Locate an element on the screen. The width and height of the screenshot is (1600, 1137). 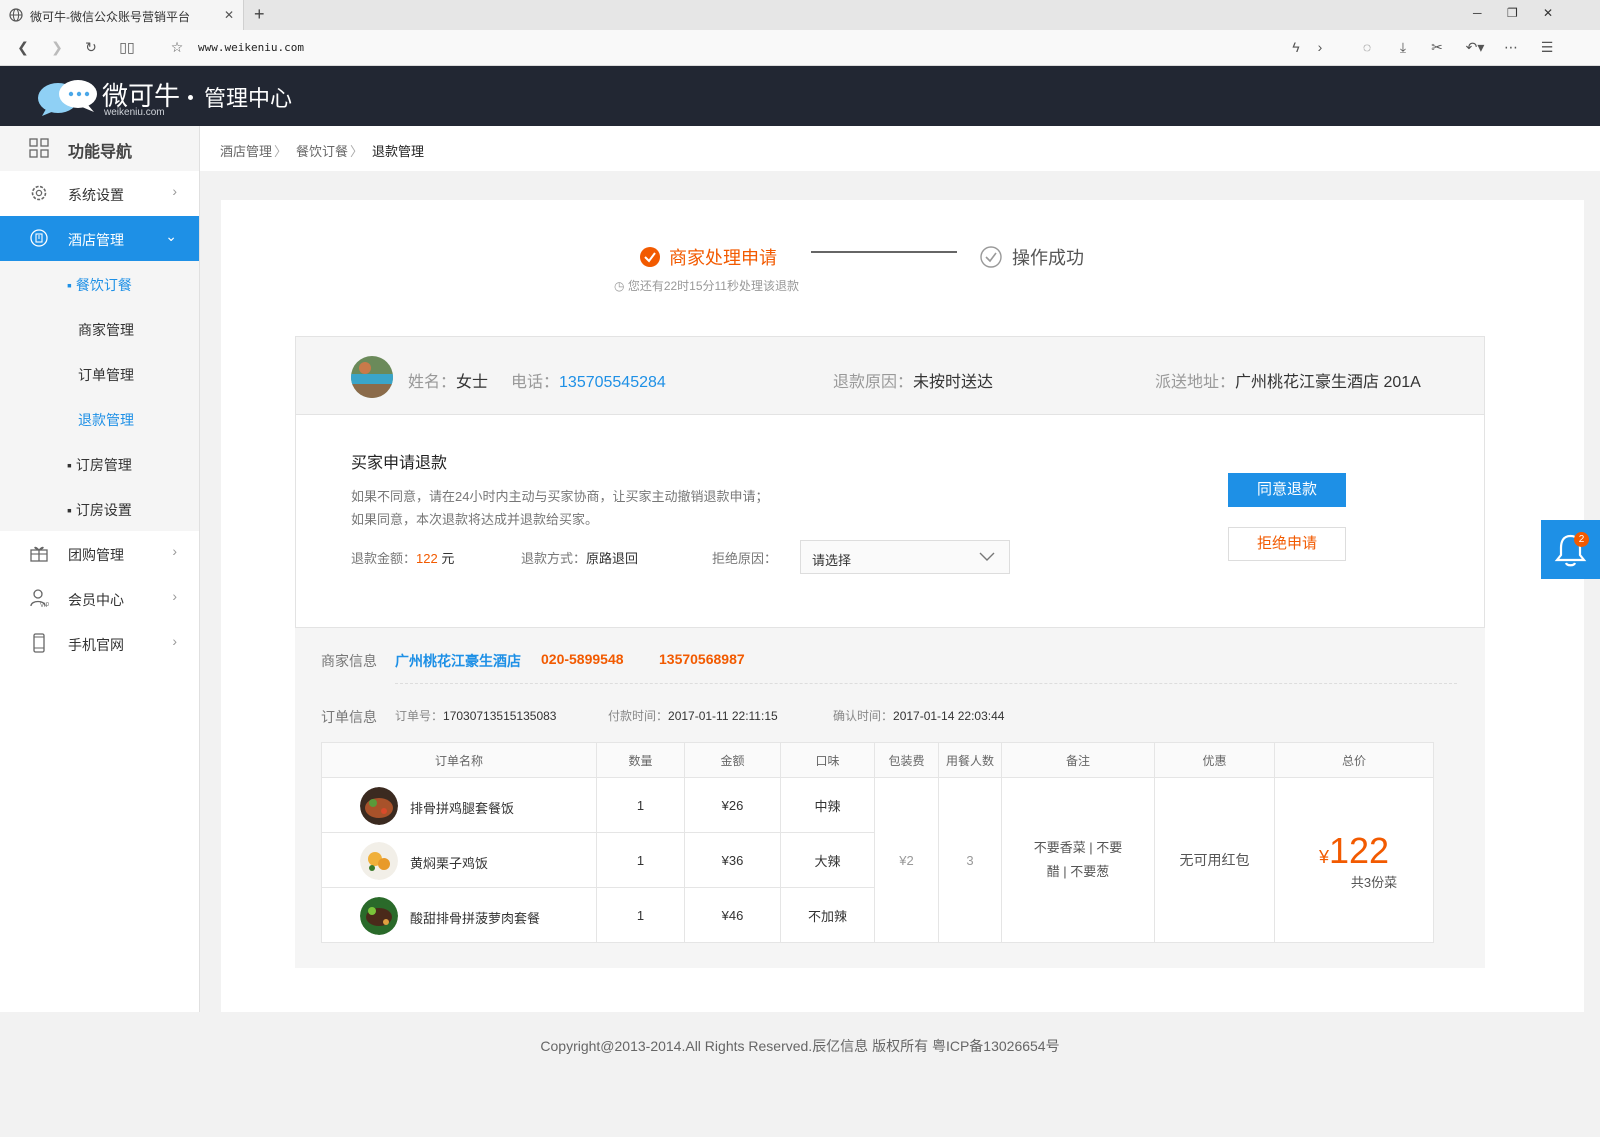
lightning-icon: ϟ is located at coordinates (1296, 47).